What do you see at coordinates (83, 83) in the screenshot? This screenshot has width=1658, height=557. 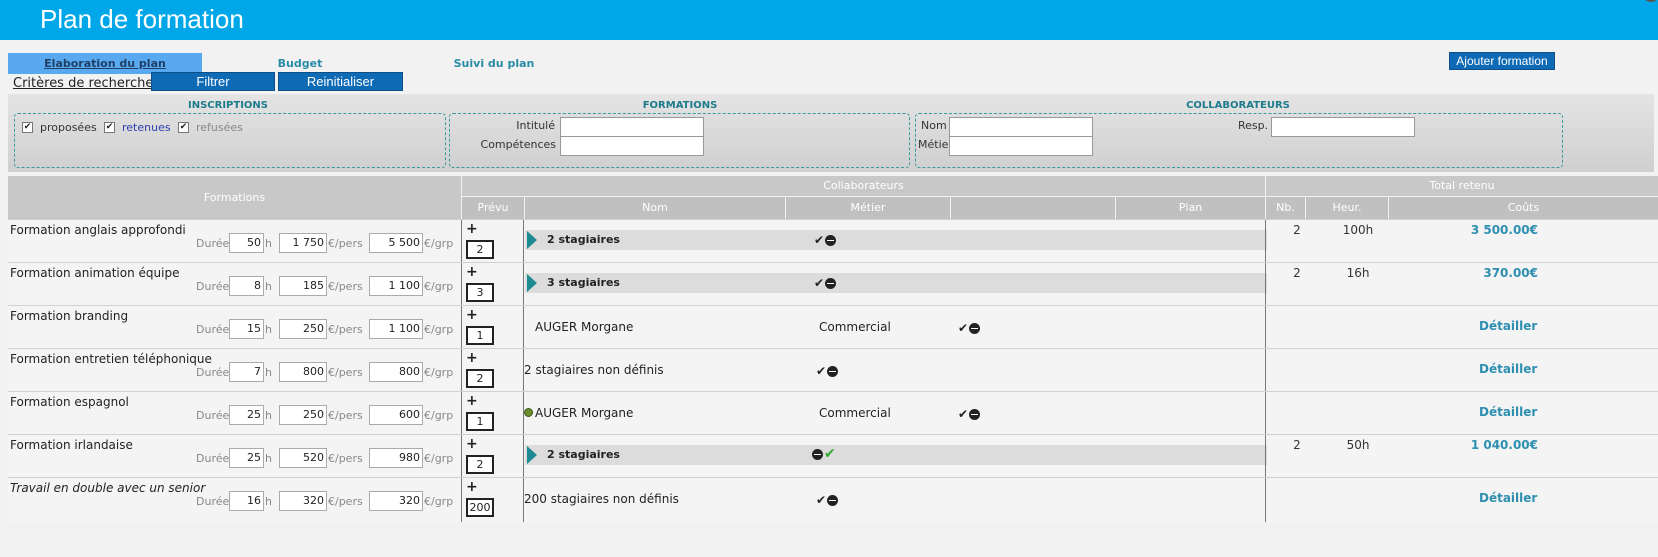 I see `search-criteria-link: Critères de recherche` at bounding box center [83, 83].